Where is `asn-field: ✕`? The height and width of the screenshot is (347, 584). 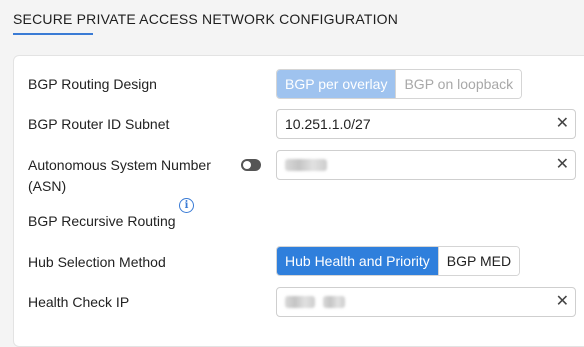
asn-field: ✕ is located at coordinates (426, 165).